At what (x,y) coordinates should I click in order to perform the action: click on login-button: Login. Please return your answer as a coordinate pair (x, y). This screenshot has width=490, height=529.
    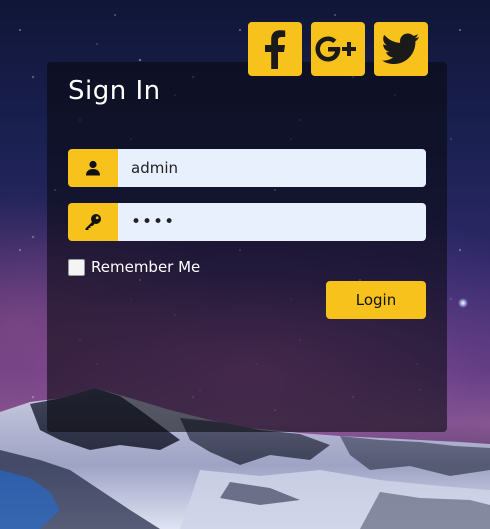
    Looking at the image, I should click on (376, 300).